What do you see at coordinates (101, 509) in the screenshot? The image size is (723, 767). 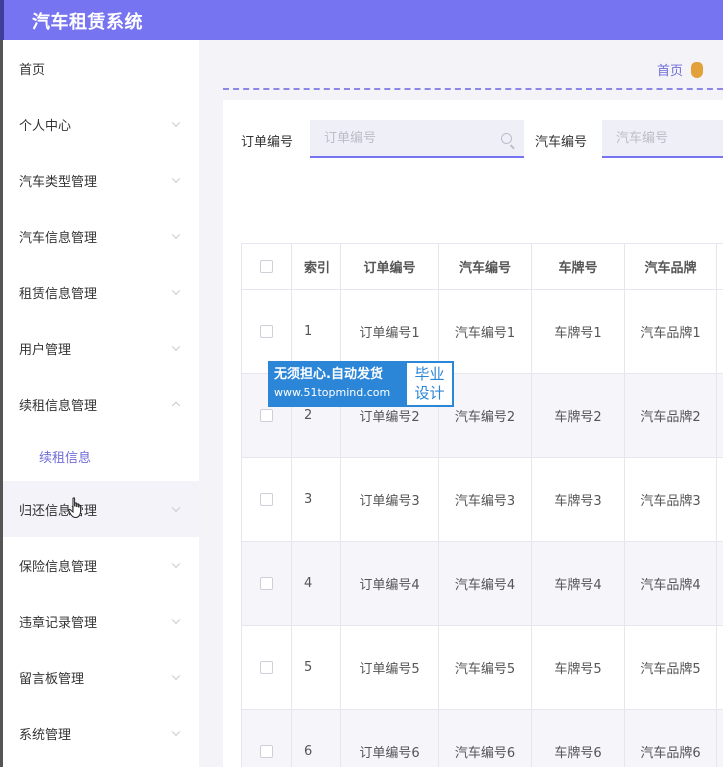 I see `sidebar-item-return-info: 归还信息管理` at bounding box center [101, 509].